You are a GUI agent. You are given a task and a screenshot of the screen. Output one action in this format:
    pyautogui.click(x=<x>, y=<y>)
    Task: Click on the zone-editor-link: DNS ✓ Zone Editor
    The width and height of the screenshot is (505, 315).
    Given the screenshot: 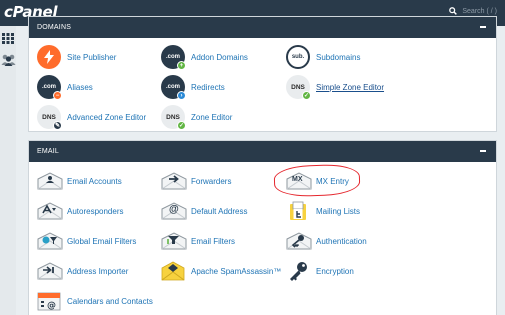 What is the action you would take?
    pyautogui.click(x=197, y=117)
    